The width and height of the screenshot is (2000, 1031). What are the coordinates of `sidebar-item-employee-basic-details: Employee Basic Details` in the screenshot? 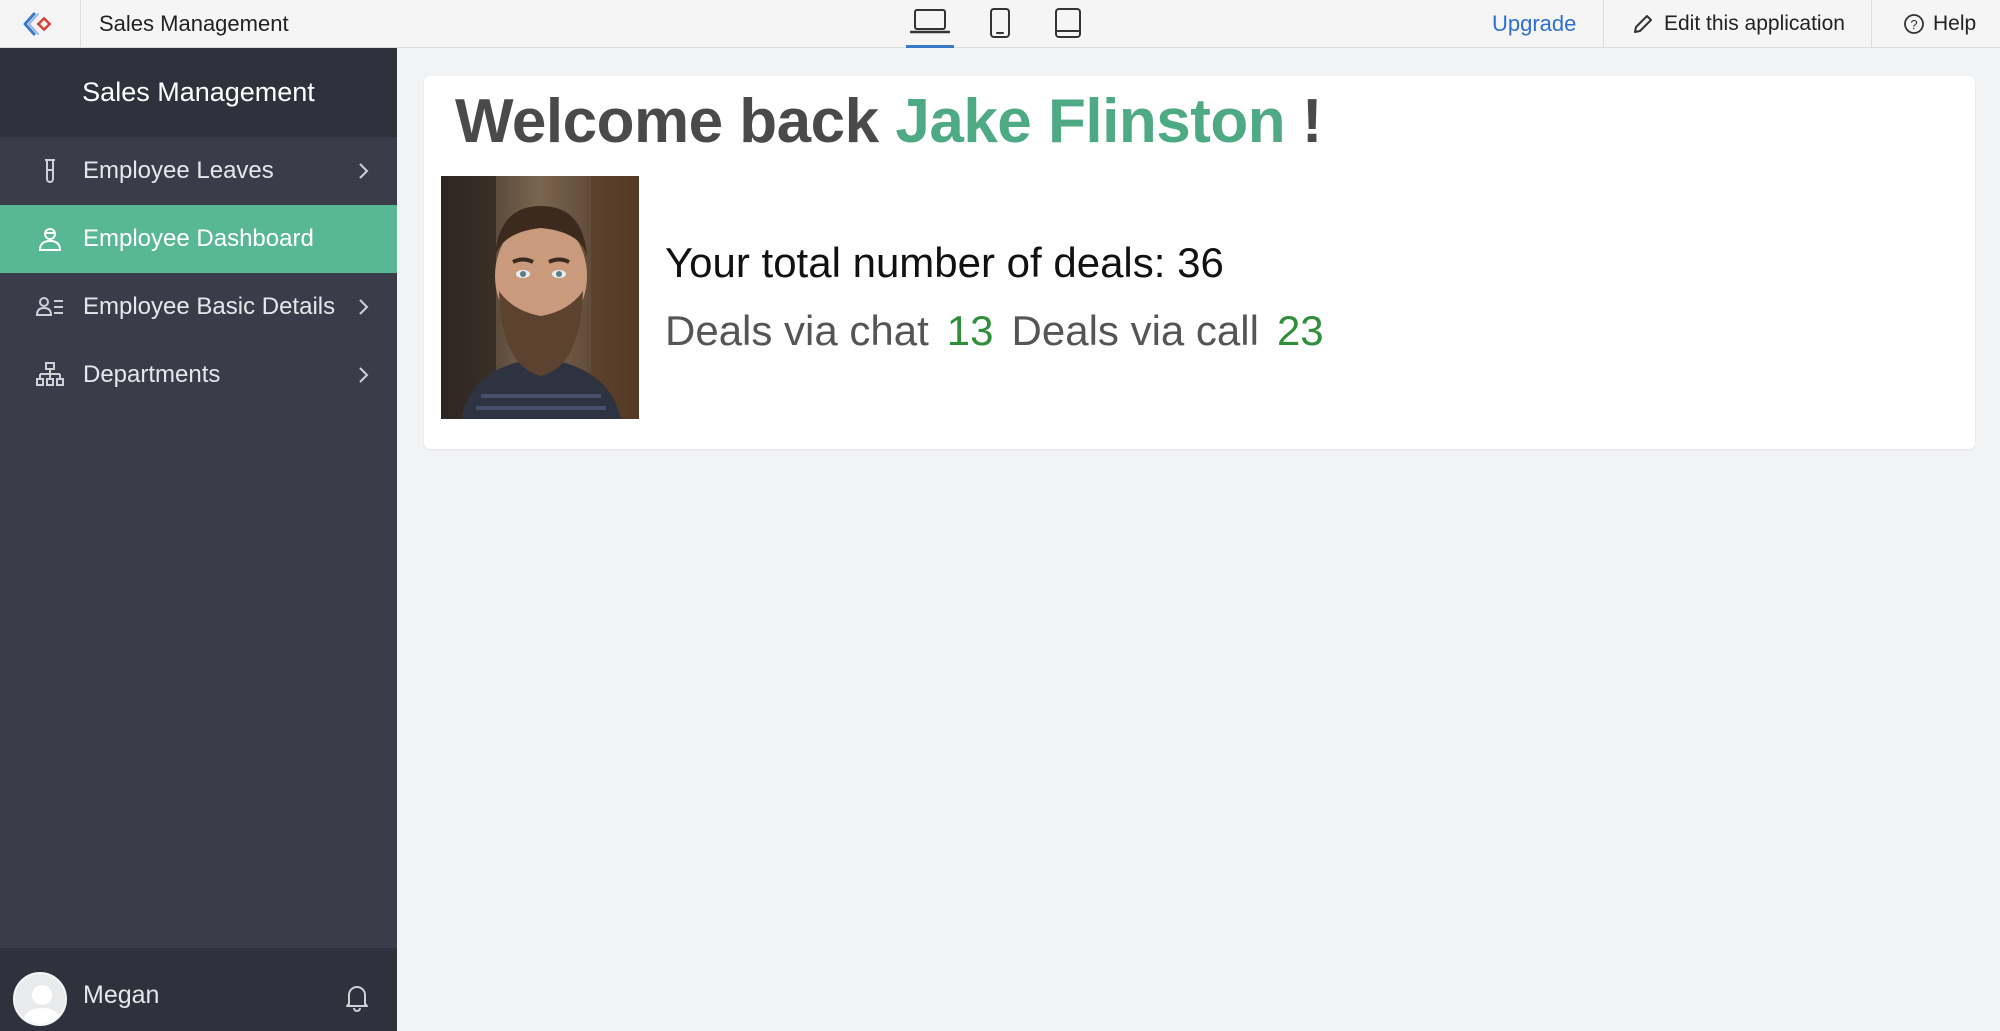 It's located at (198, 307).